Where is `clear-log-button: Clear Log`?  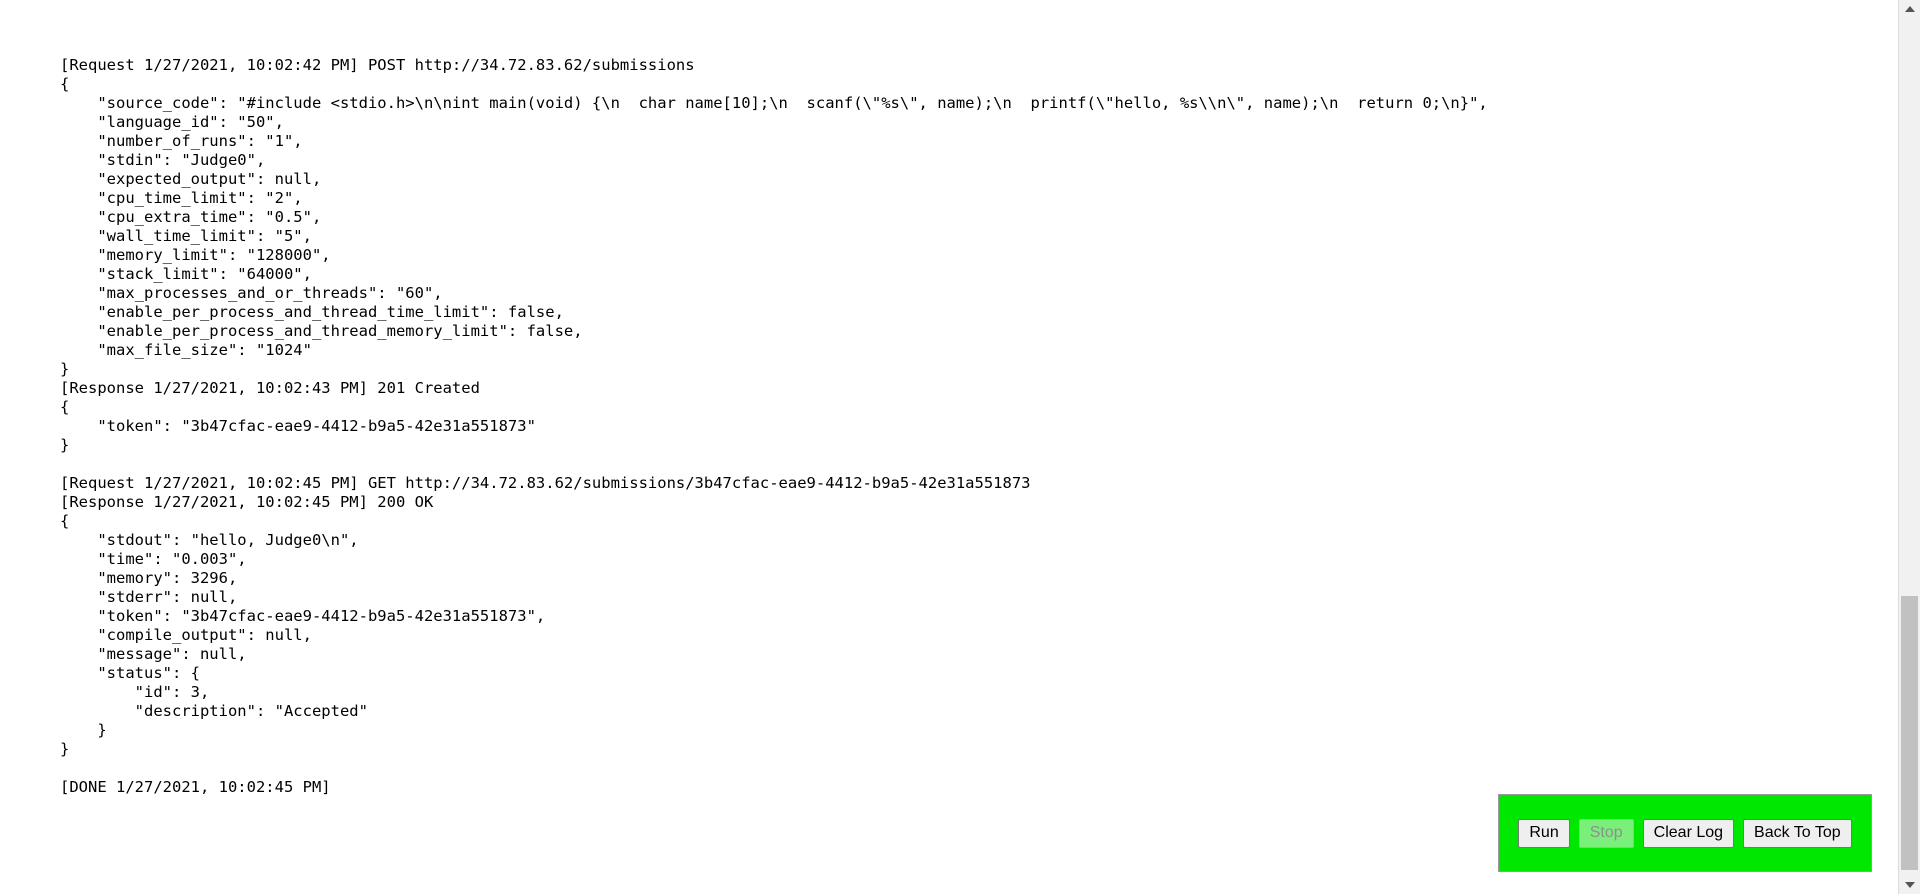
clear-log-button: Clear Log is located at coordinates (1688, 833).